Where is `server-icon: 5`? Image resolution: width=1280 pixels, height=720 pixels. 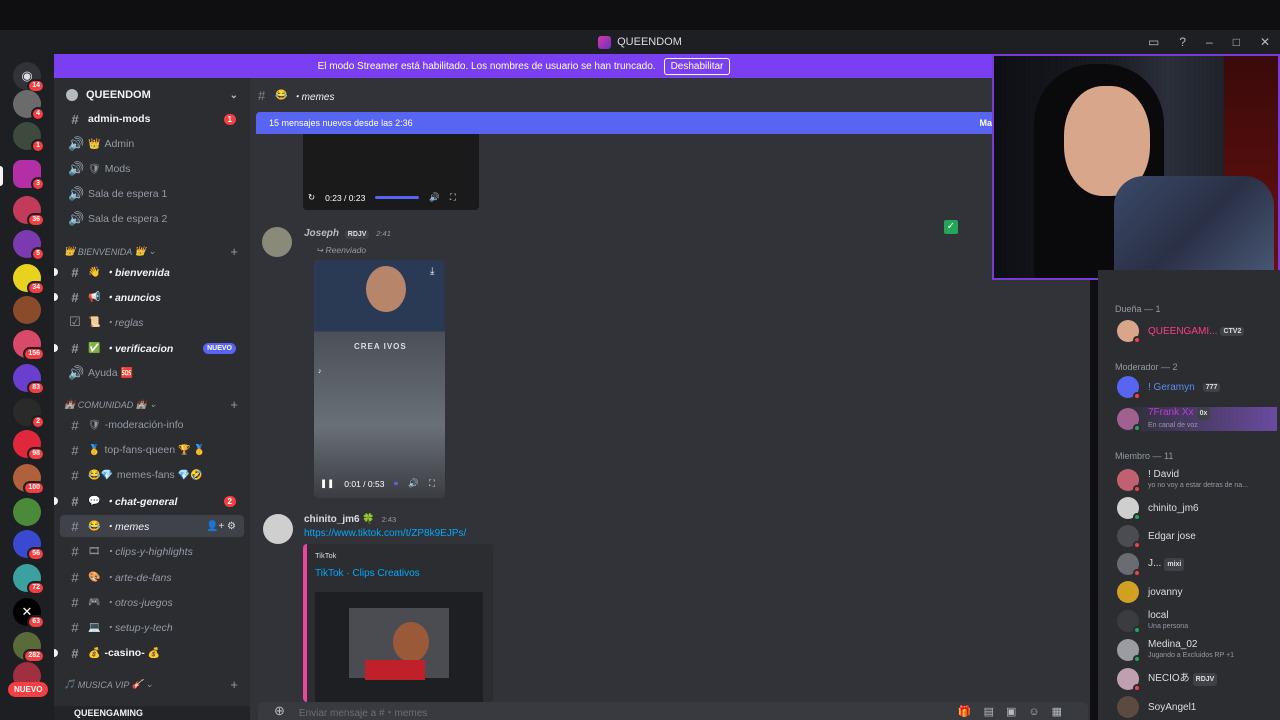 server-icon: 5 is located at coordinates (29, 245).